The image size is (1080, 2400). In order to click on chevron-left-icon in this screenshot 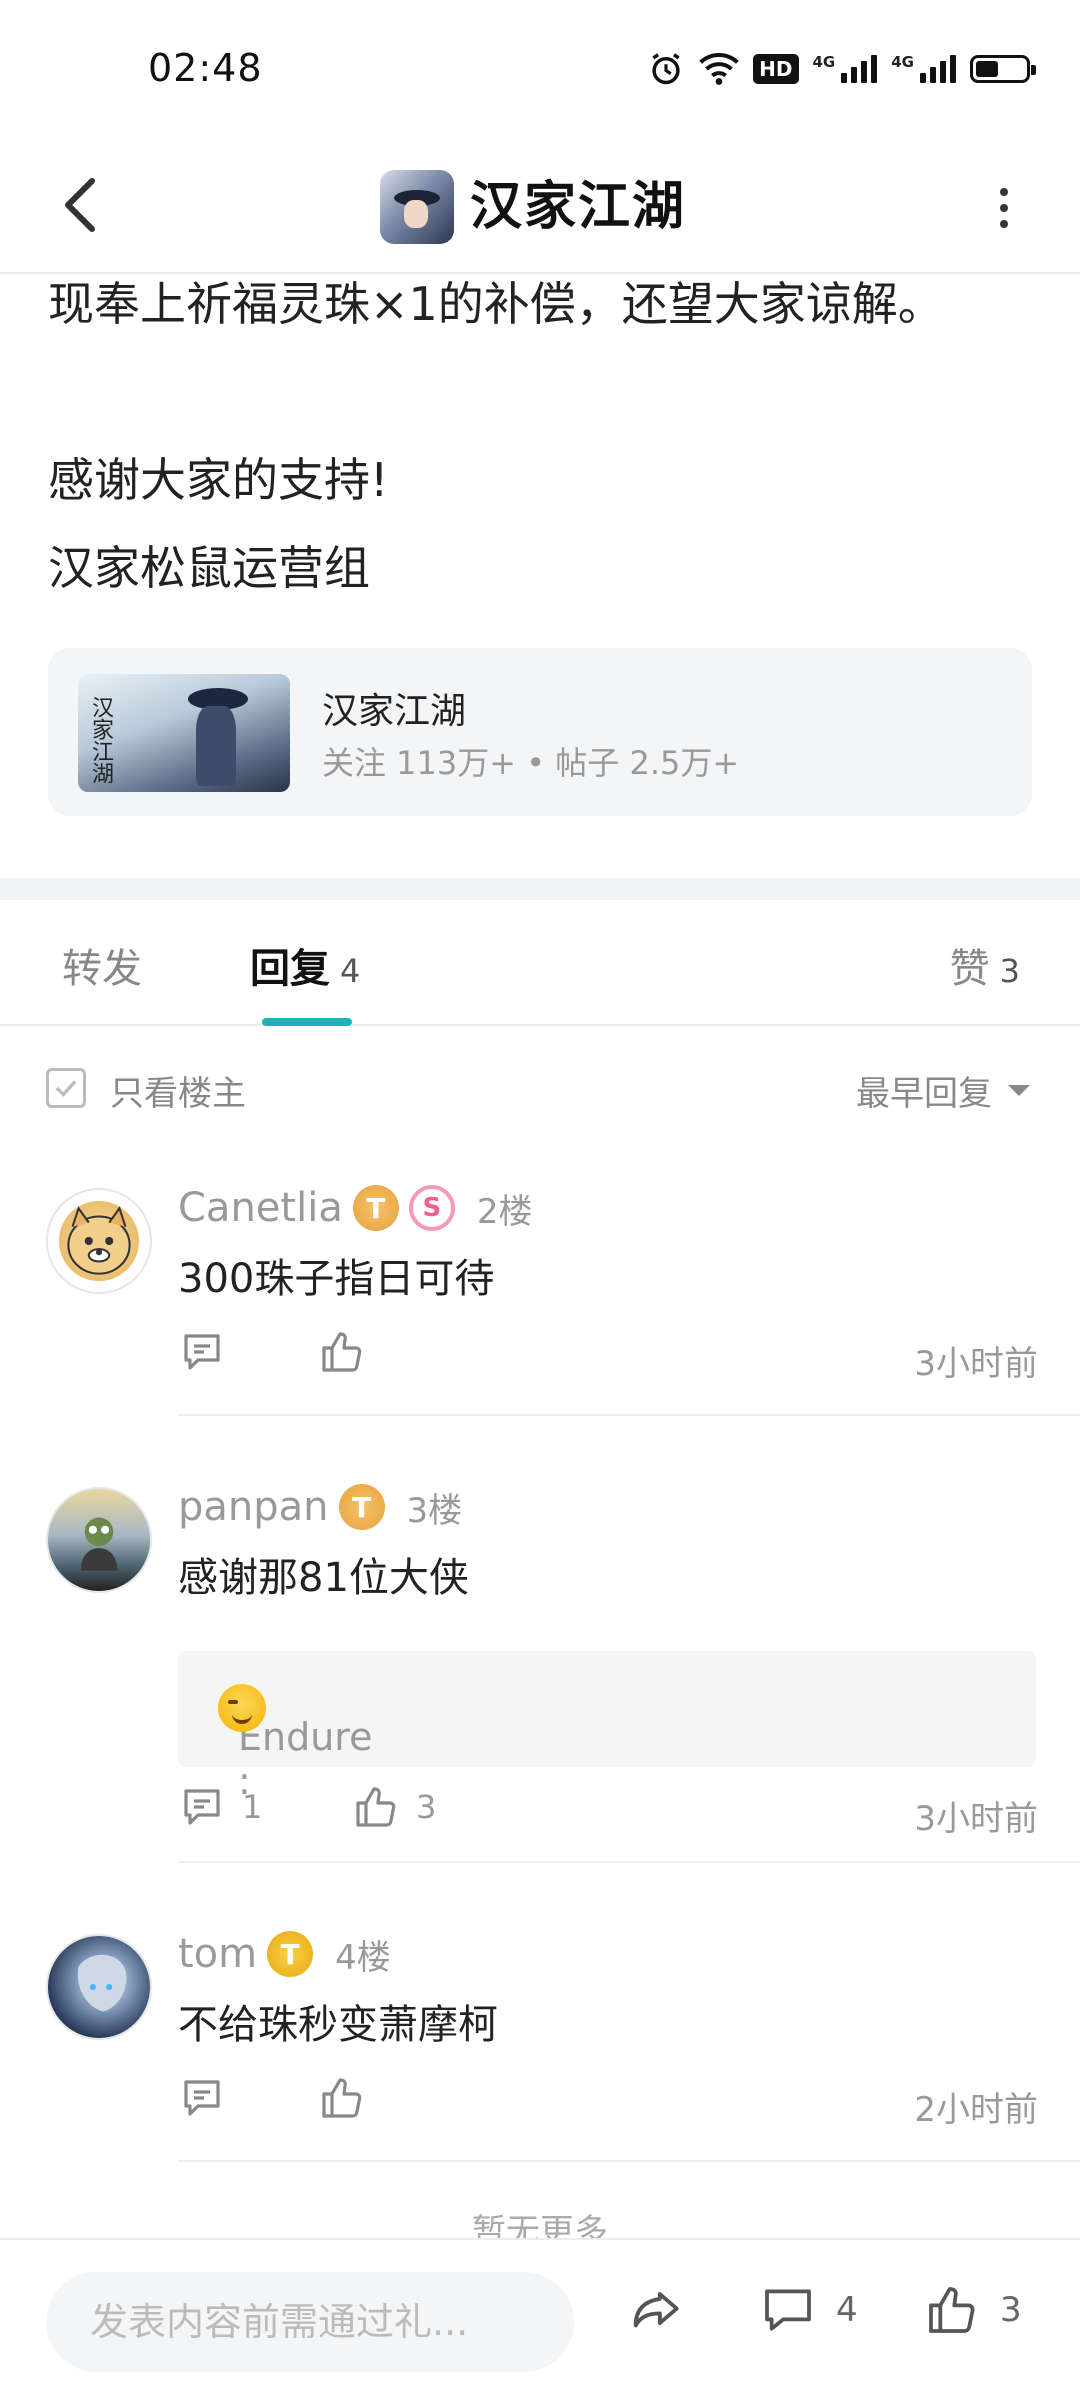, I will do `click(80, 205)`.